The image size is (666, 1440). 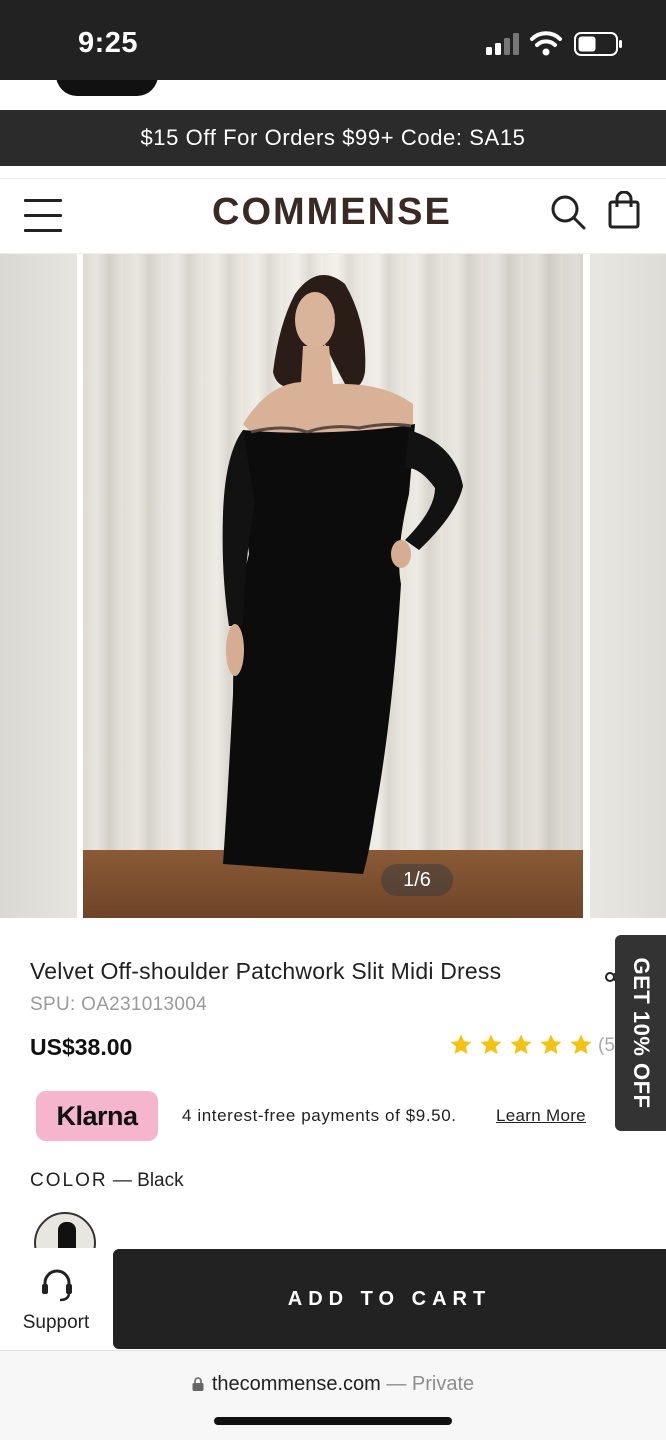 I want to click on color-selector-label: COLOR — Black, so click(x=107, y=1181).